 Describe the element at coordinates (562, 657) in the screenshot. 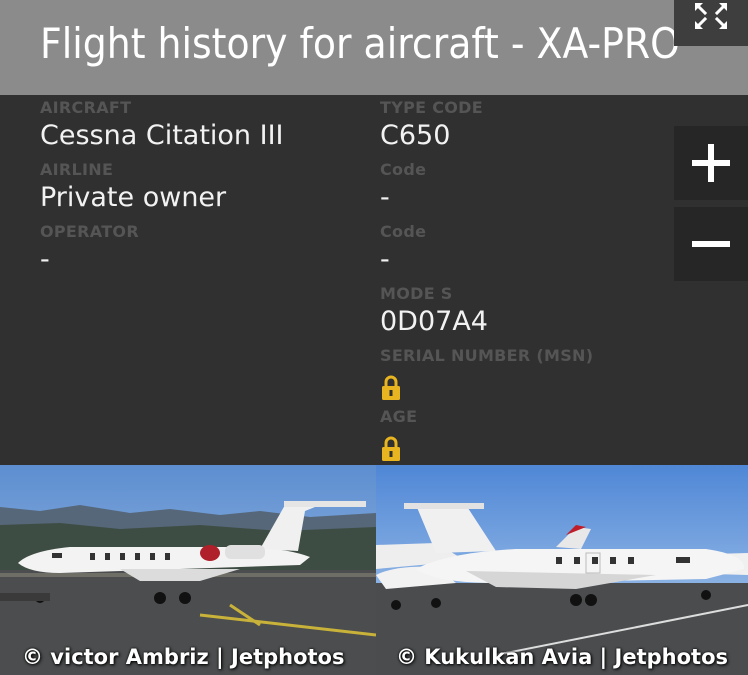

I see `photo-credit: © Kukulkan Avia | Jetphotos` at that location.